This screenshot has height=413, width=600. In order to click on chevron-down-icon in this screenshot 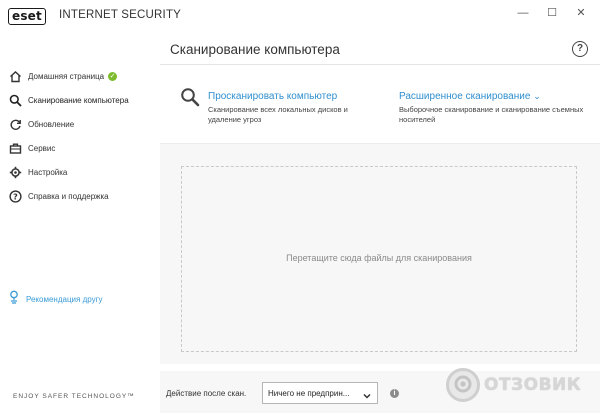, I will do `click(367, 397)`.